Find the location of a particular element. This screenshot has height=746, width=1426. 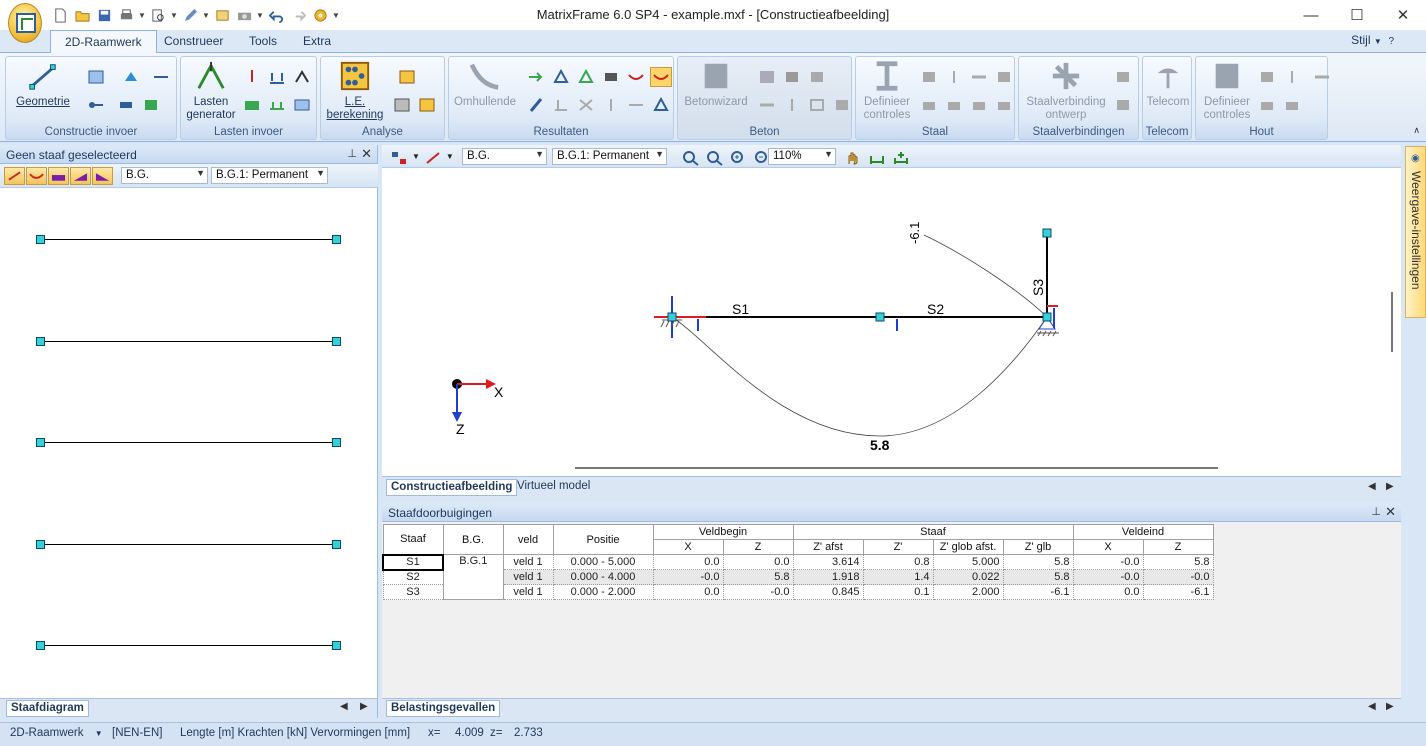

save-icon is located at coordinates (104, 15).